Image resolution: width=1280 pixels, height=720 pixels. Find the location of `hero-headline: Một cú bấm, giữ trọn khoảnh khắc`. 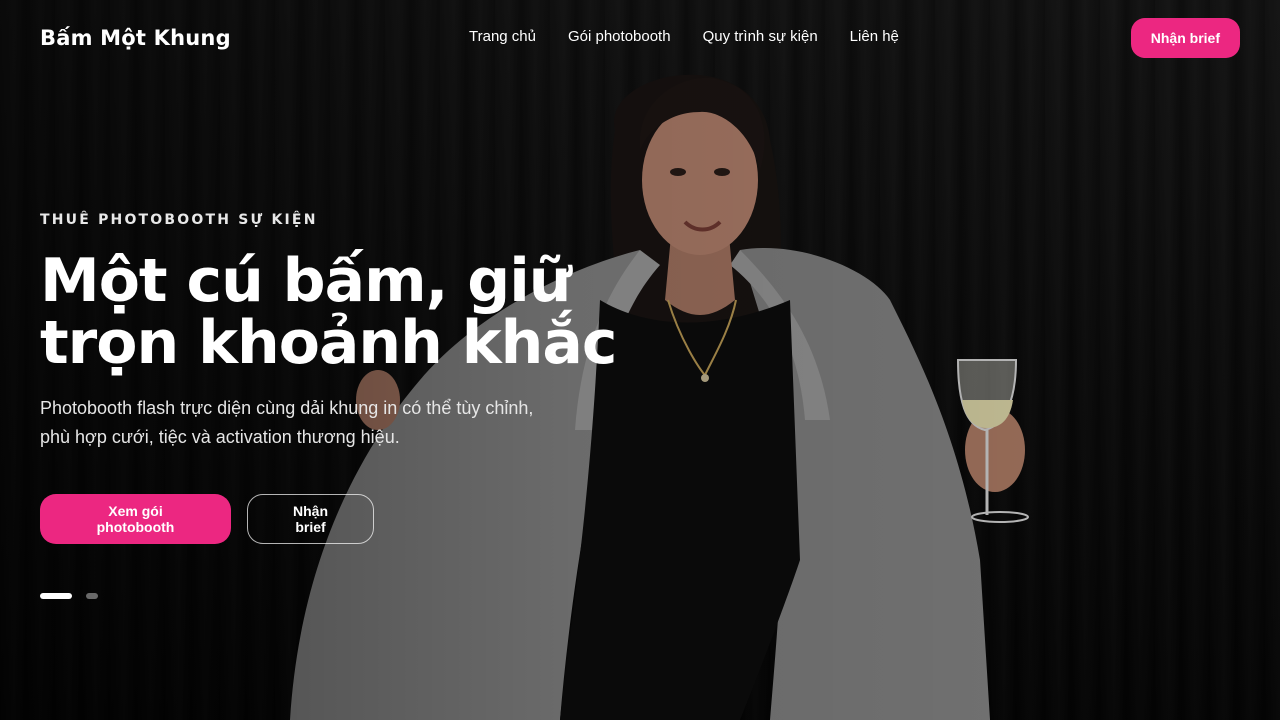

hero-headline: Một cú bấm, giữ trọn khoảnh khắc is located at coordinates (400, 312).